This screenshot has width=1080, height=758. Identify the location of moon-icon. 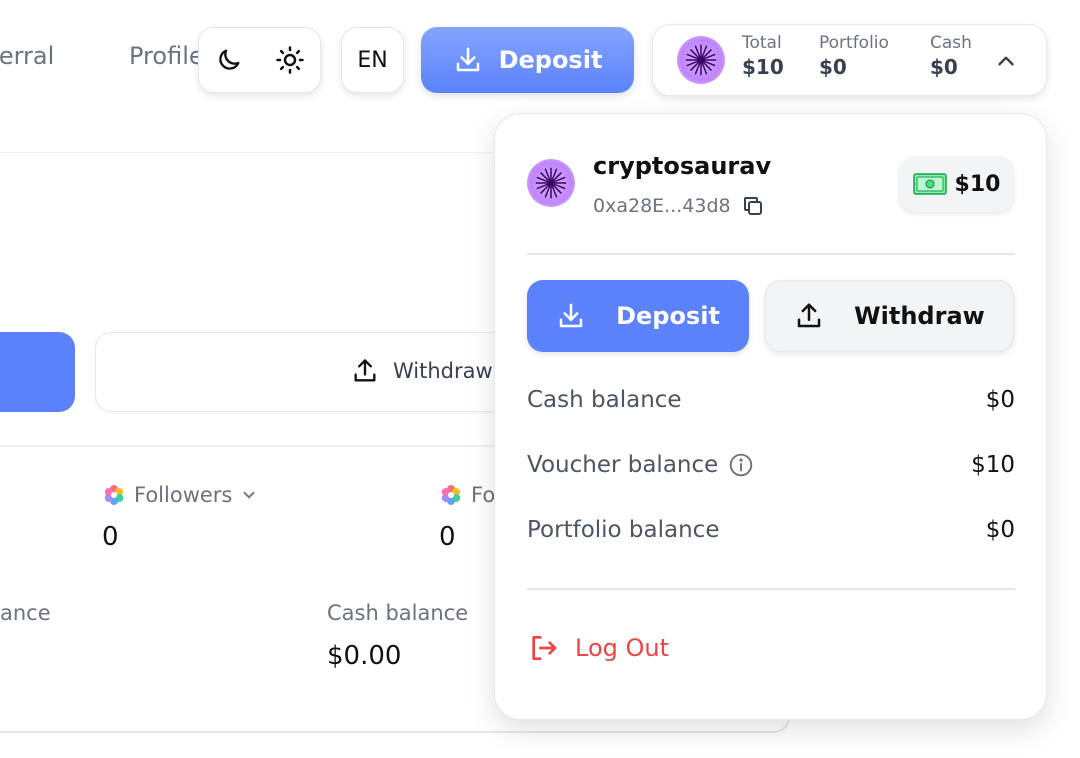
(229, 59).